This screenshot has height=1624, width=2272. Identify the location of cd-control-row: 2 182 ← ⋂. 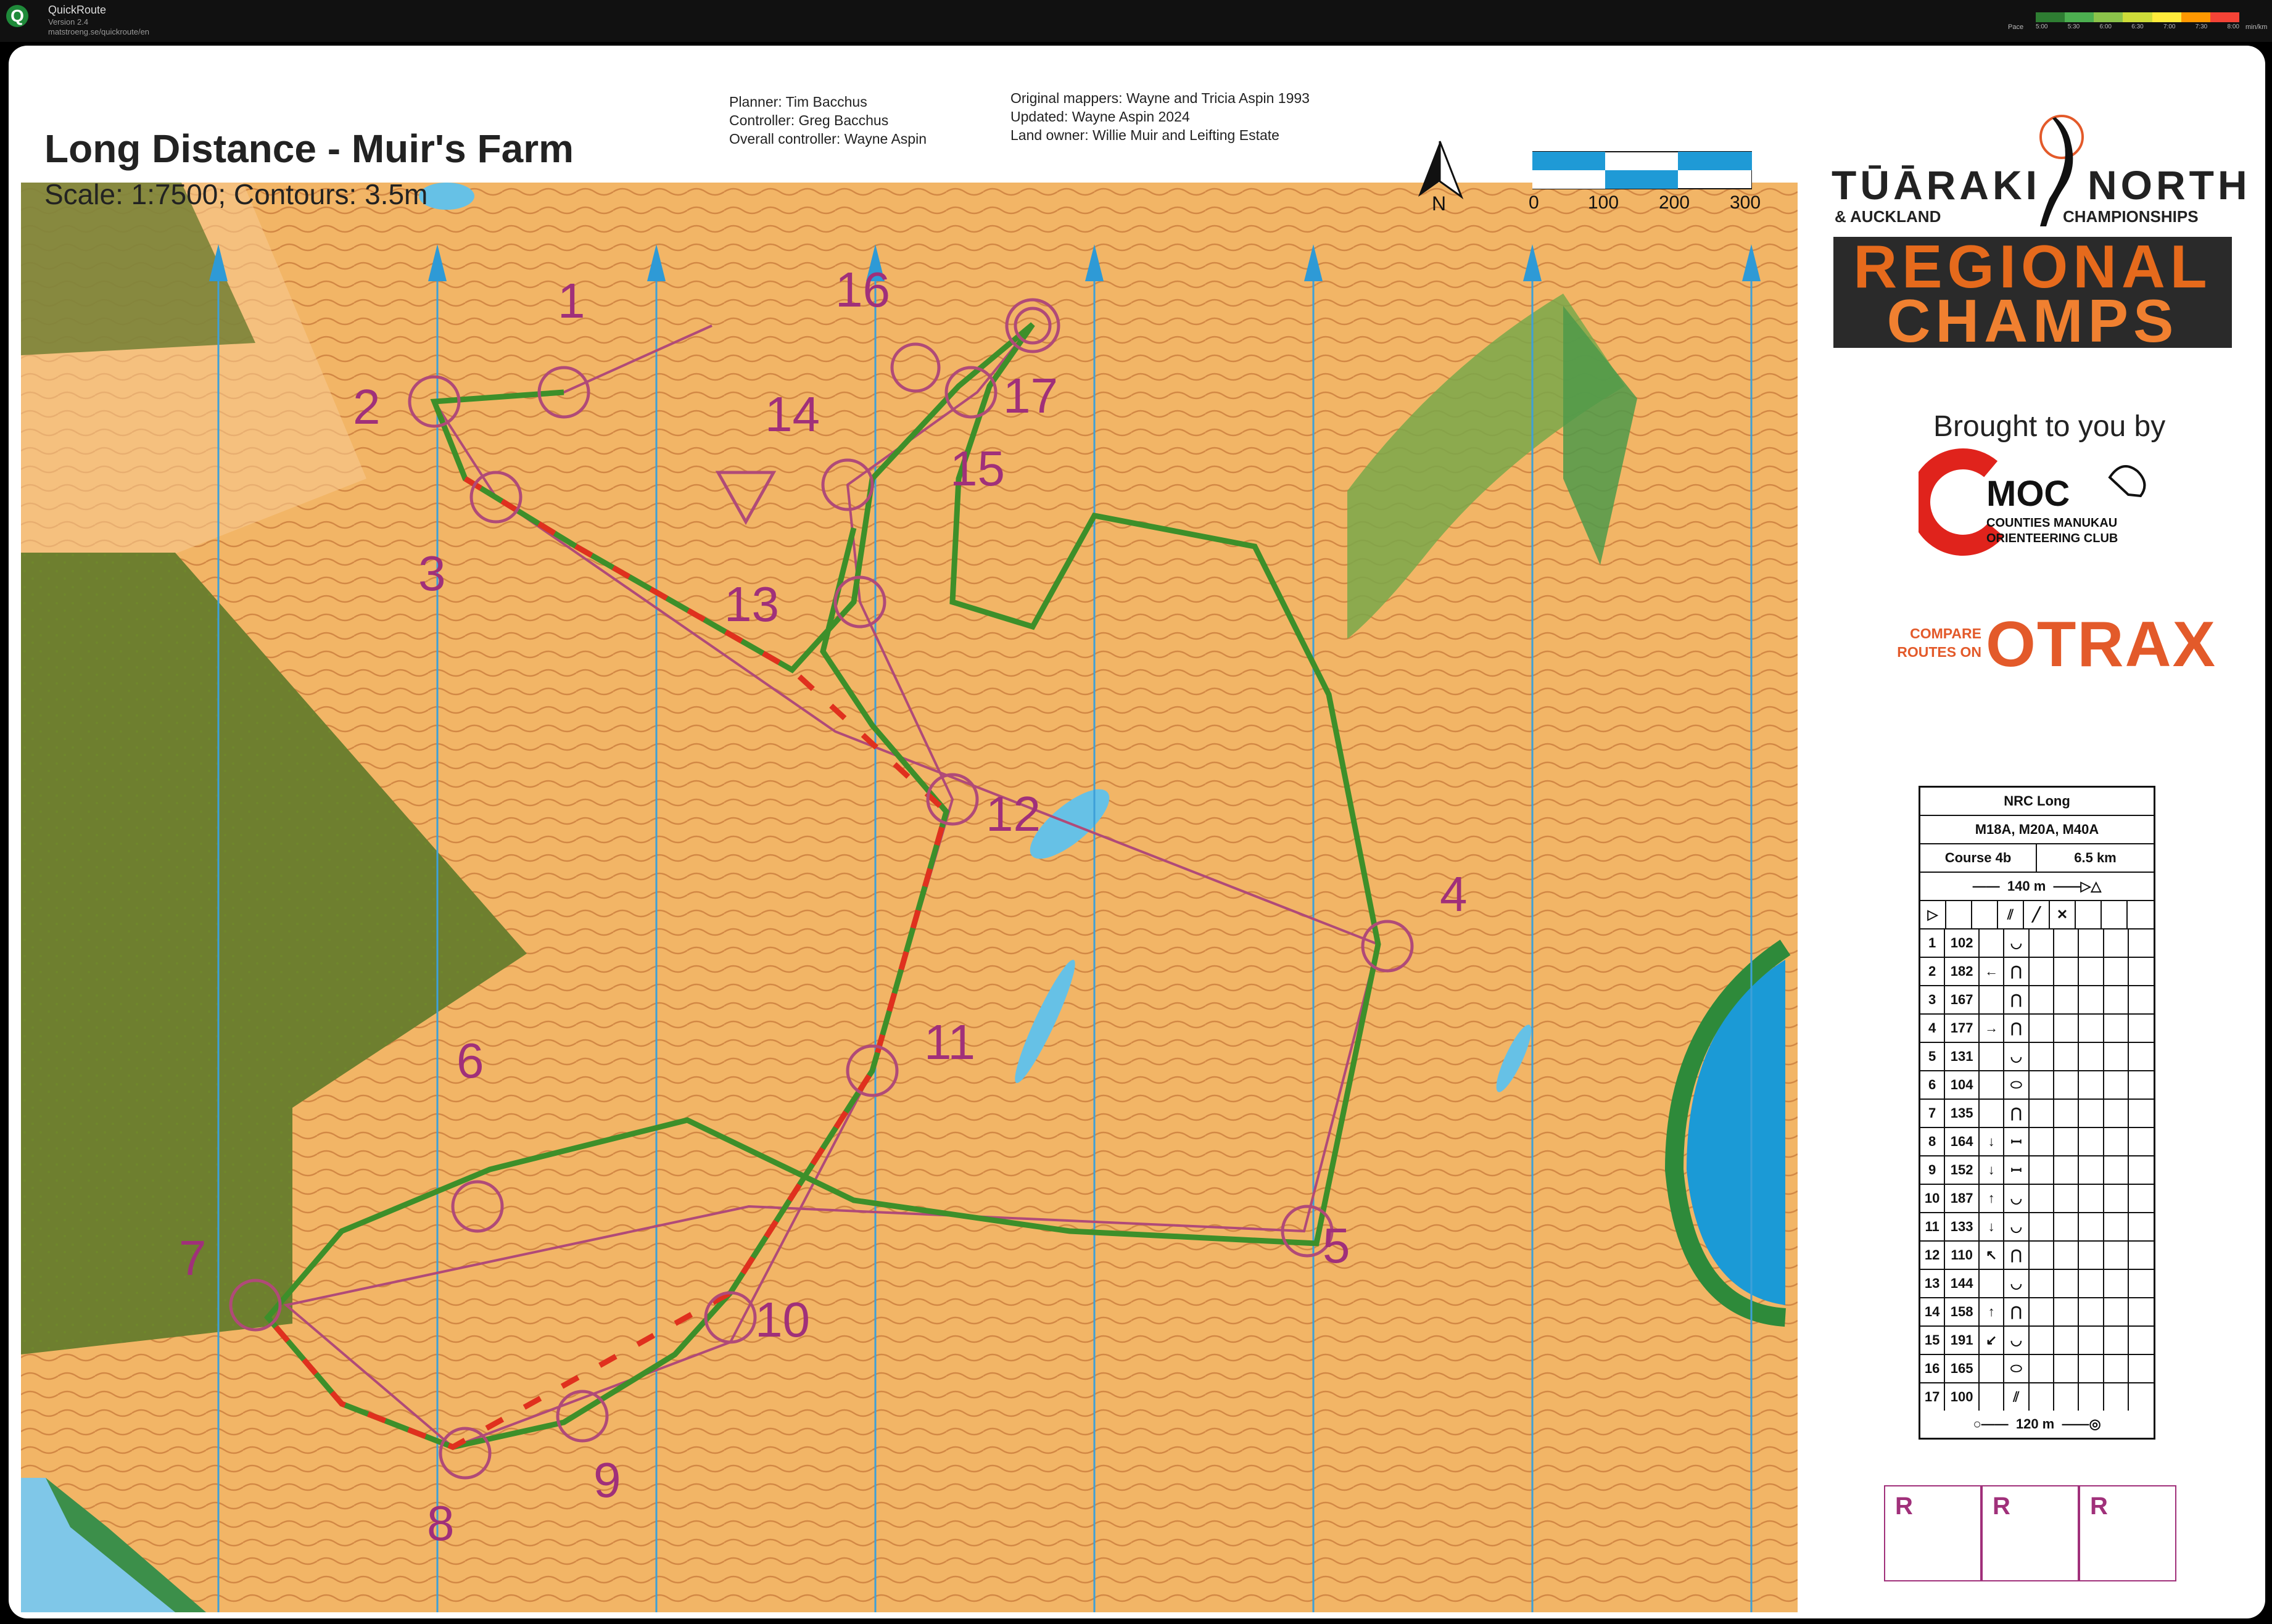
(2037, 972).